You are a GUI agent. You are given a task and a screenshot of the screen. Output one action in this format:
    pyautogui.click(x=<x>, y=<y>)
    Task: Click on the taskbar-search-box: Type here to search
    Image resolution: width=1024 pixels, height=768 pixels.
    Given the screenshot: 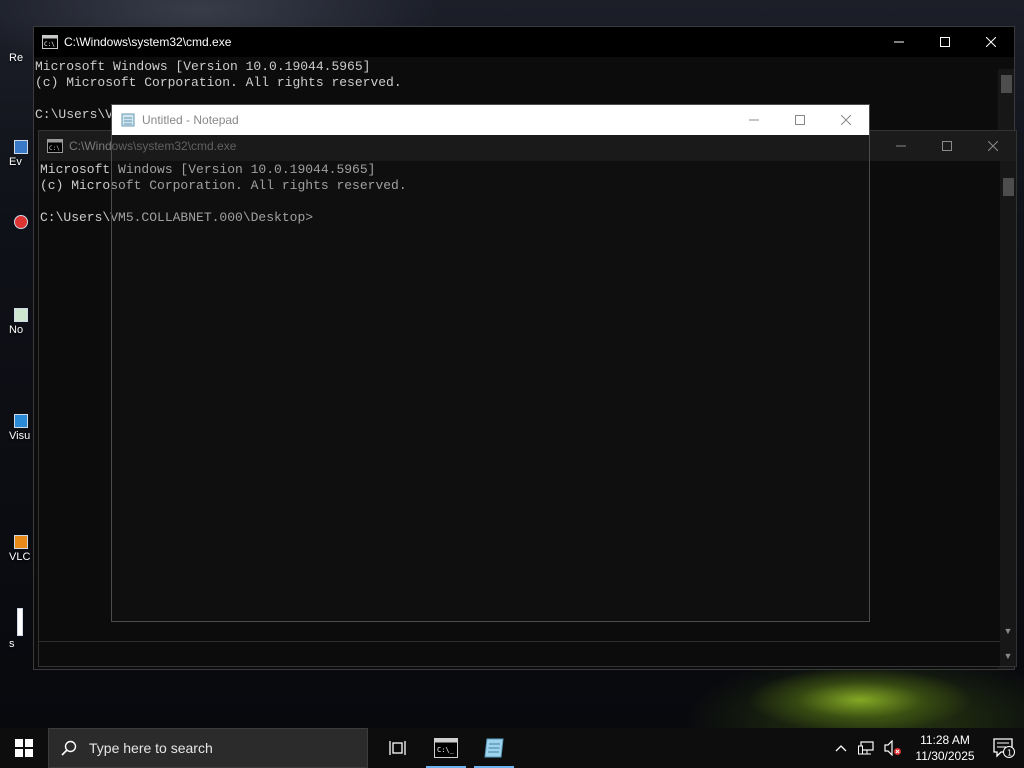 What is the action you would take?
    pyautogui.click(x=208, y=748)
    